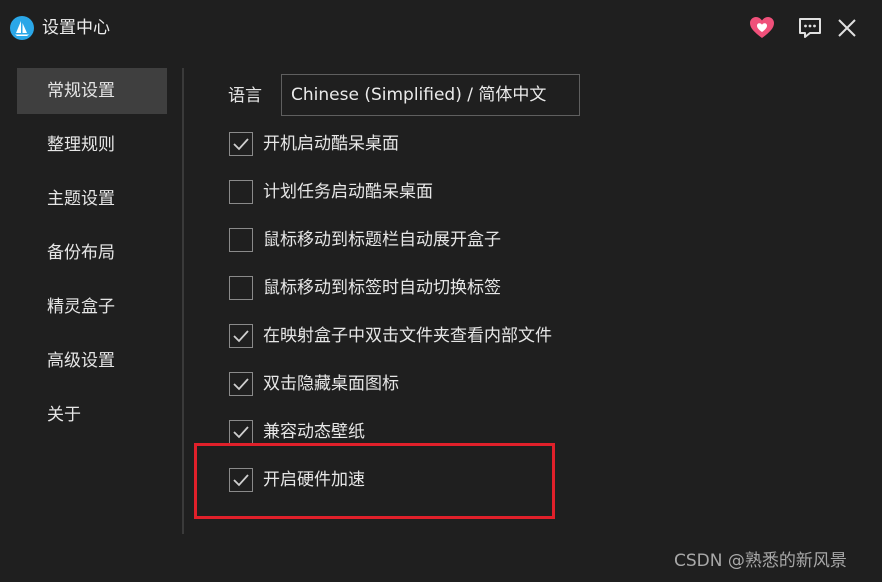  What do you see at coordinates (382, 240) in the screenshot?
I see `option-label: 鼠标移动到标题栏自动展开盒子` at bounding box center [382, 240].